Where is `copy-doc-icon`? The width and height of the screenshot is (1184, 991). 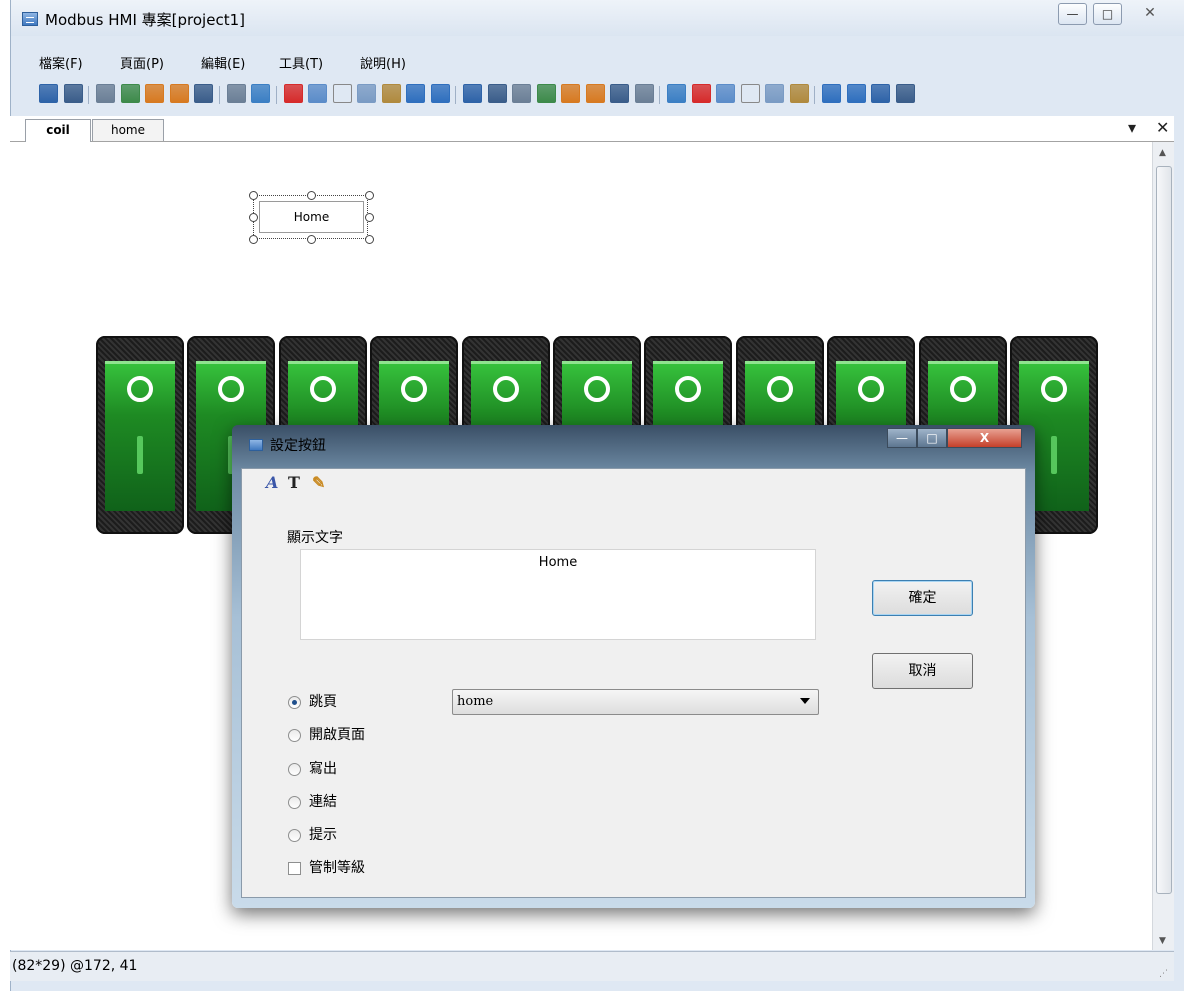 copy-doc-icon is located at coordinates (342, 93).